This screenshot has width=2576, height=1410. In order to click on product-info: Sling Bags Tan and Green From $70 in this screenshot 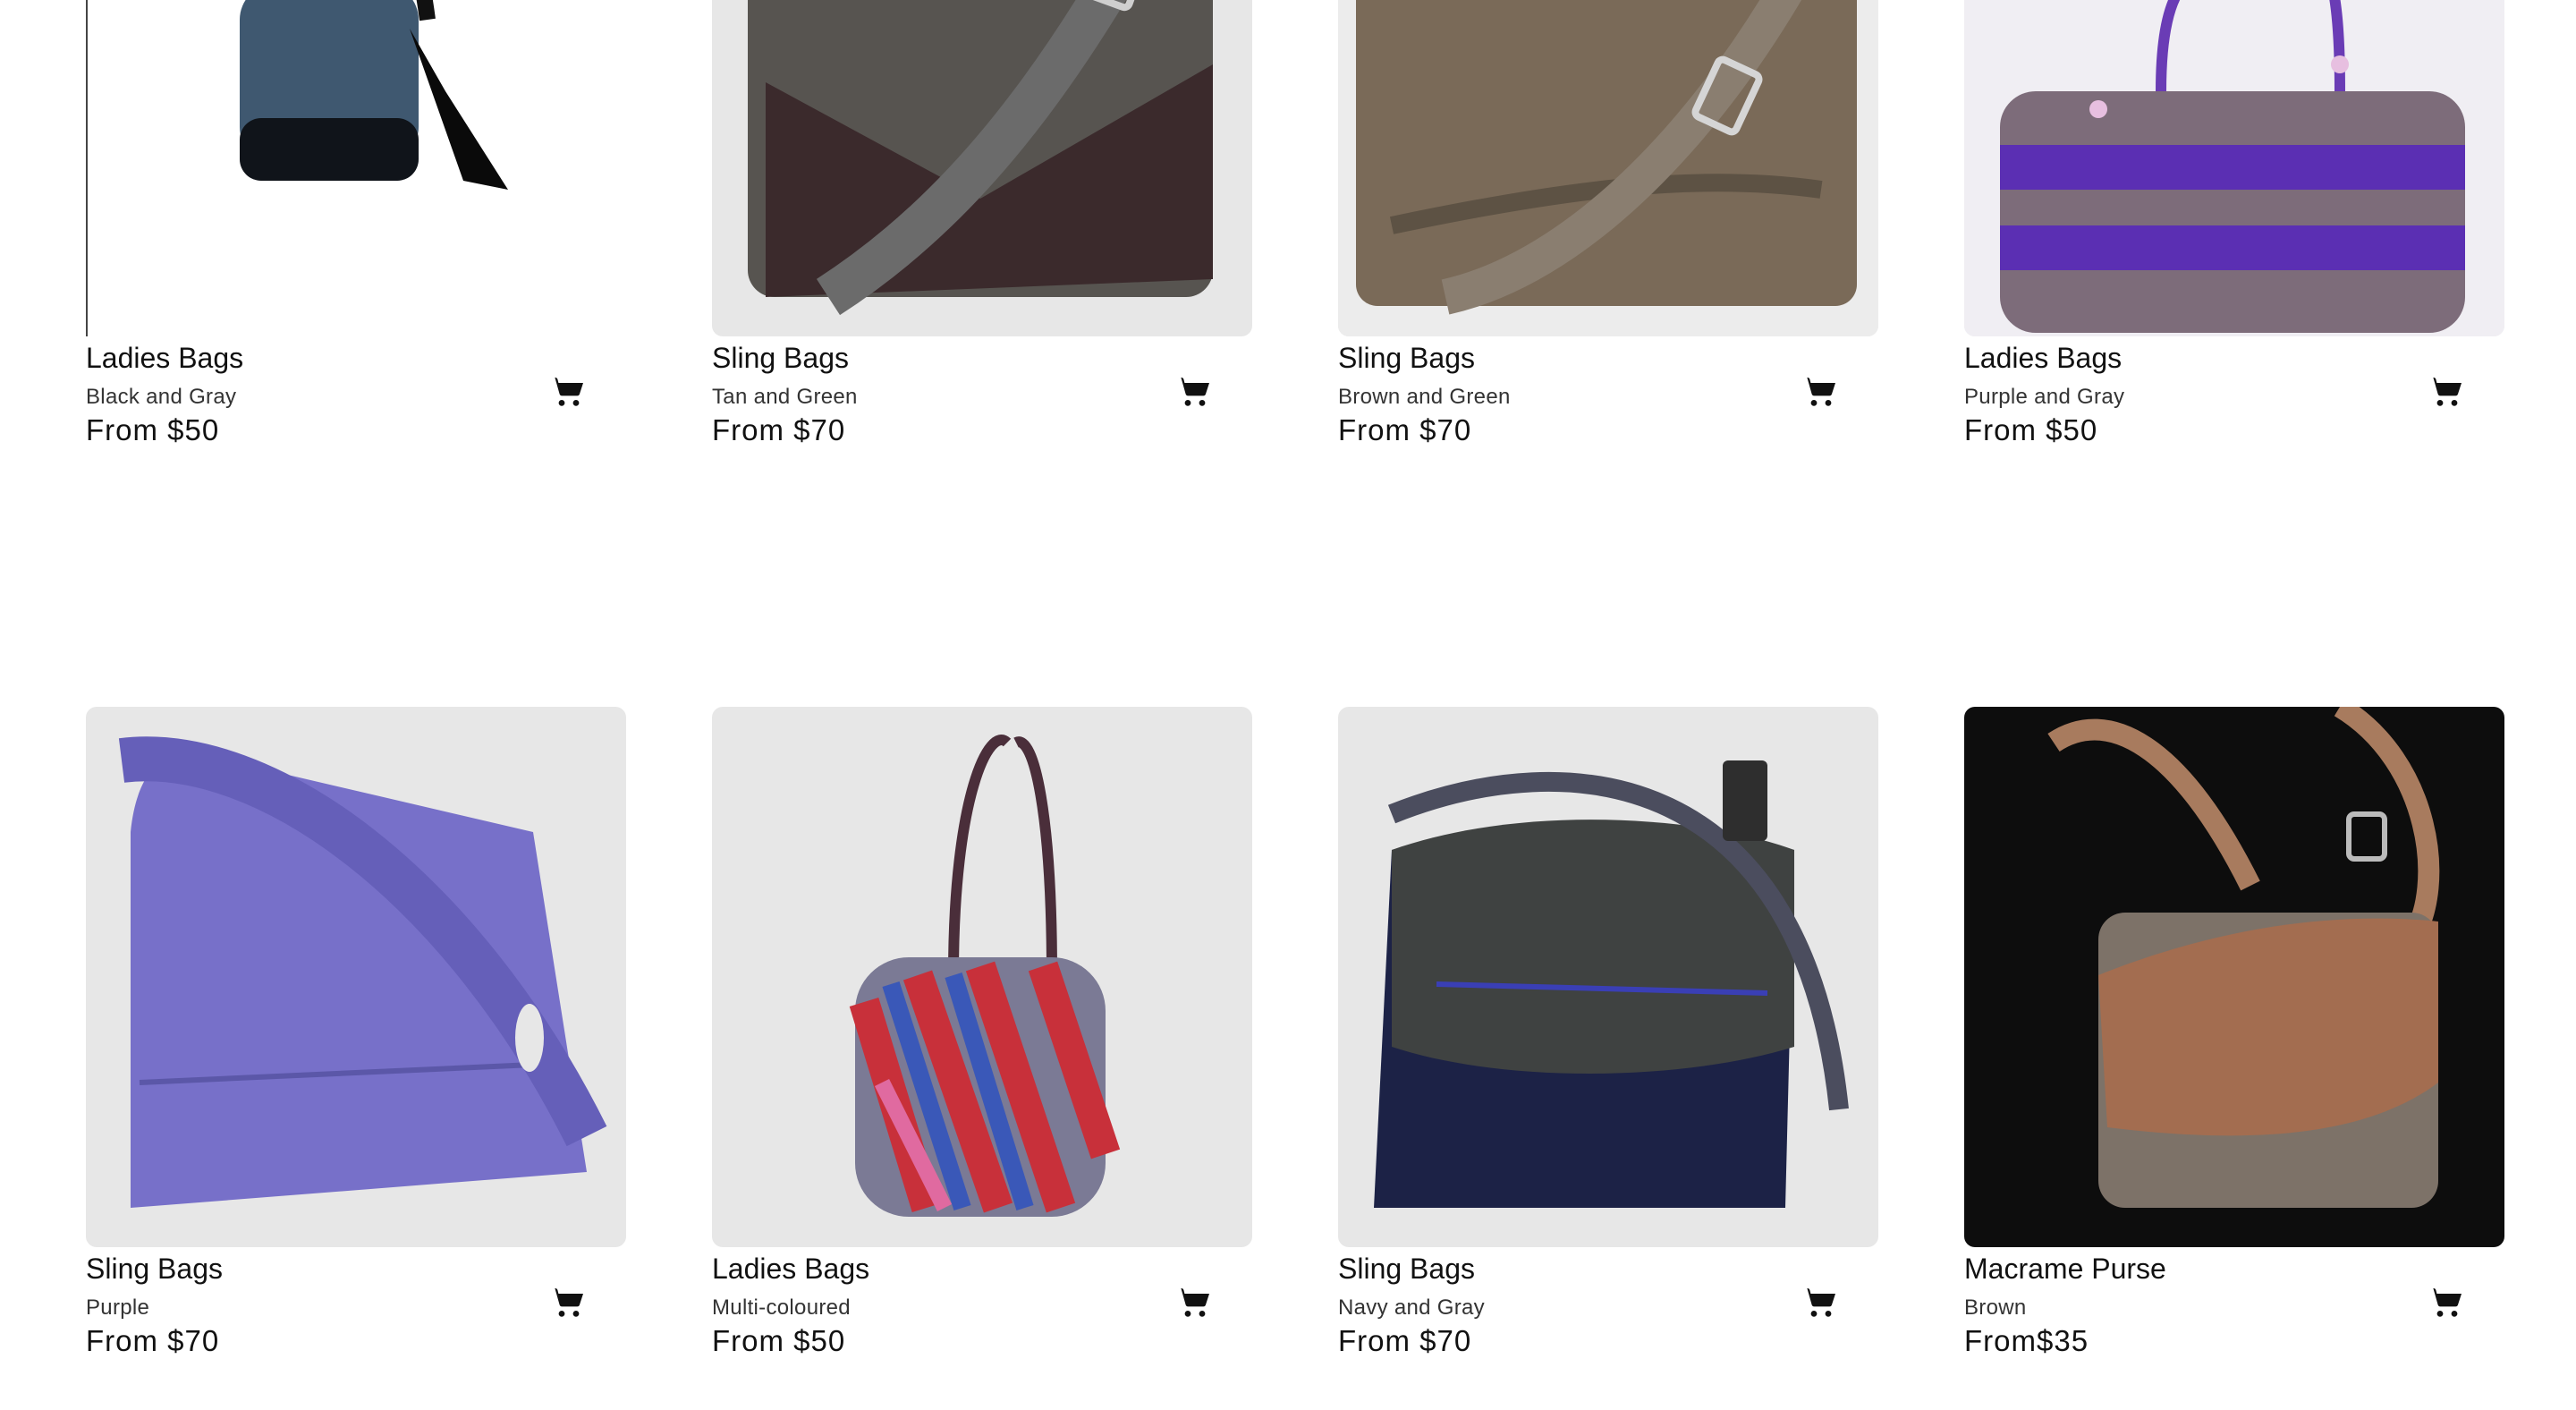, I will do `click(982, 397)`.